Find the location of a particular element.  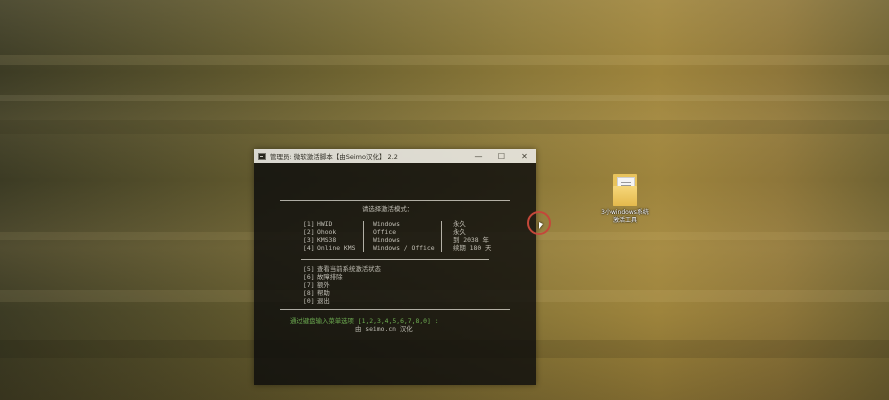

window-controls: — ☐ ✕ is located at coordinates (501, 156).